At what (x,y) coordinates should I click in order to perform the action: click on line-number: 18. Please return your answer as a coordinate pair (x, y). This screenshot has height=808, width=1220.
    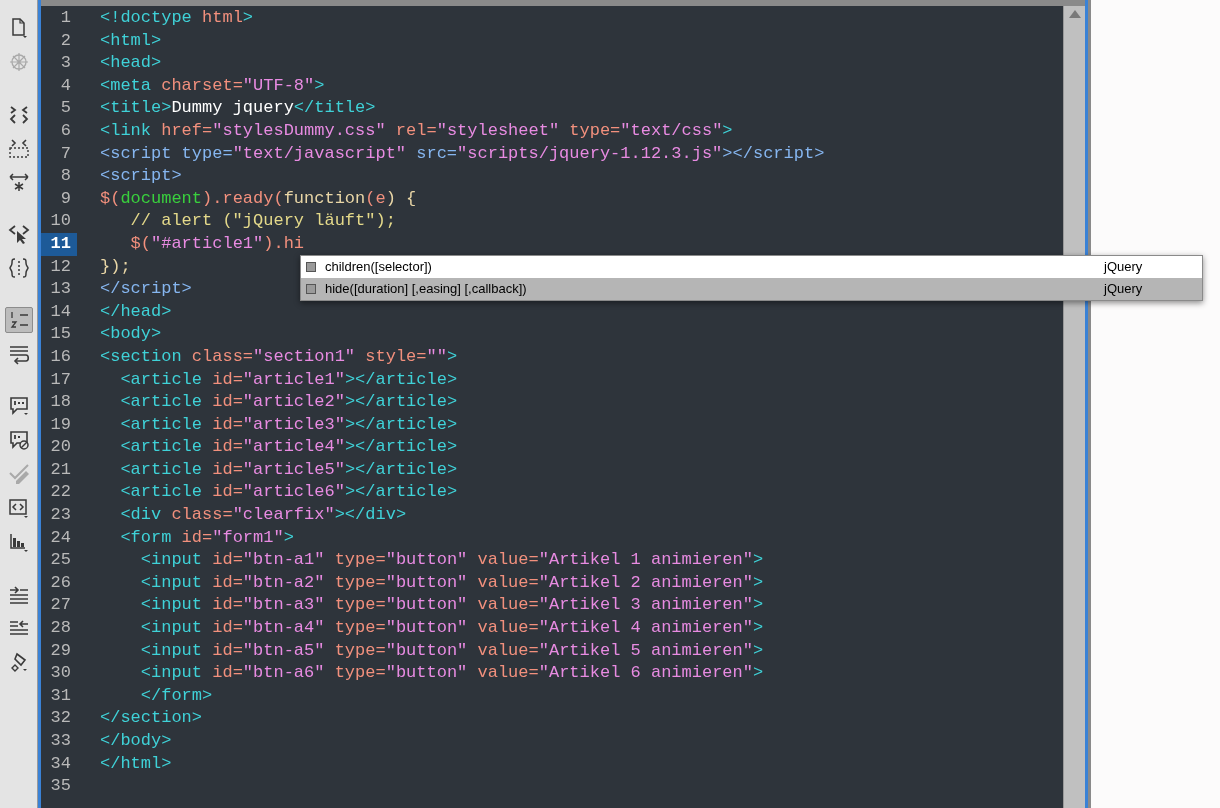
    Looking at the image, I should click on (60, 402).